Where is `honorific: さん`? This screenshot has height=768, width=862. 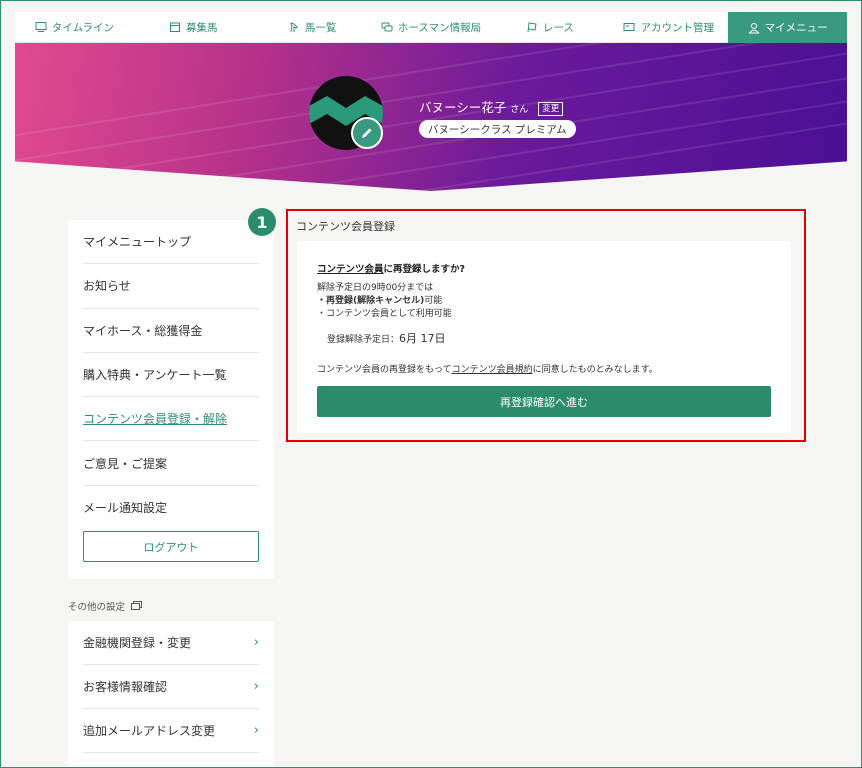 honorific: さん is located at coordinates (519, 110).